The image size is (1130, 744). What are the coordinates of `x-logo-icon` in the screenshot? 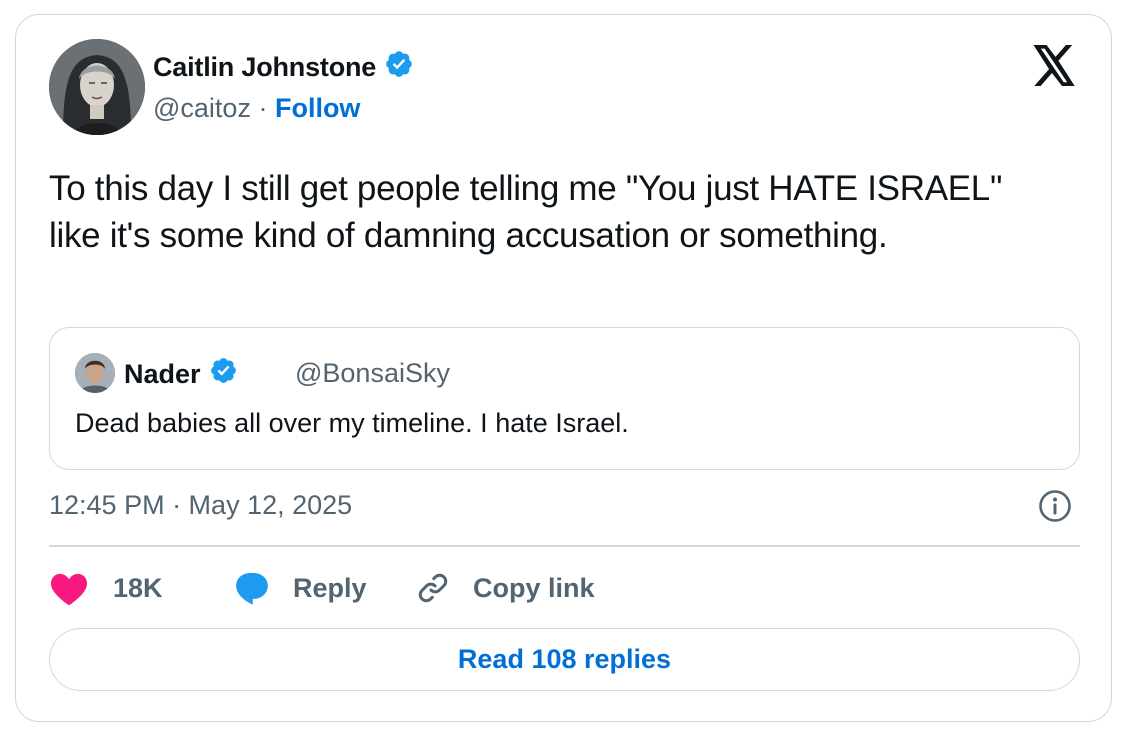 It's located at (1054, 66).